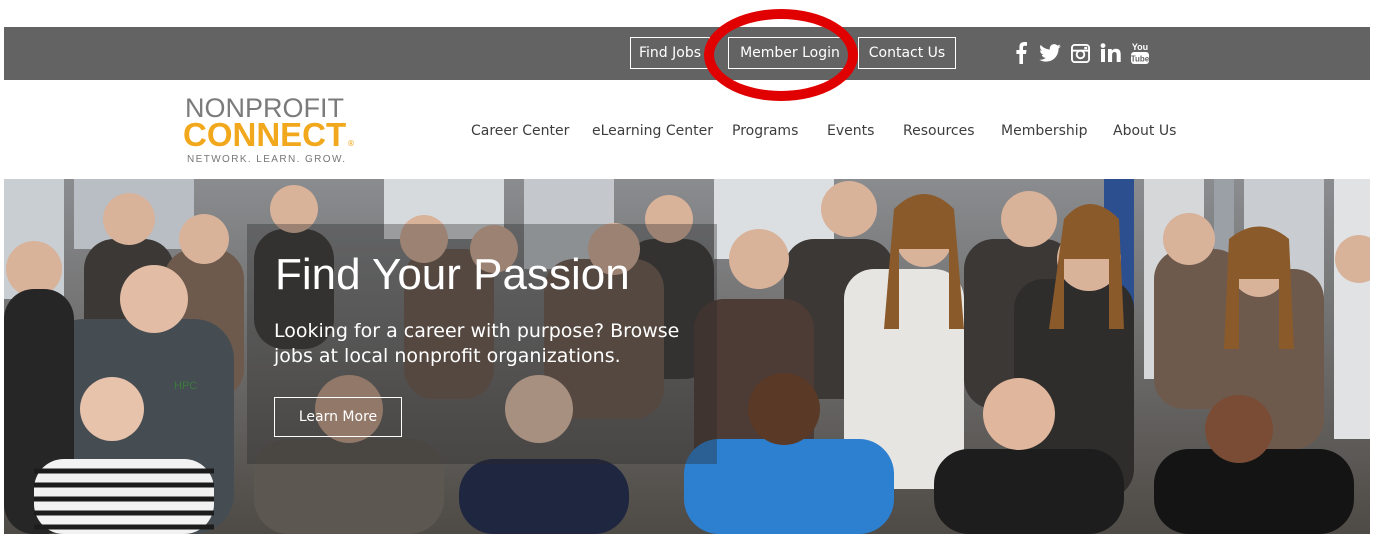  Describe the element at coordinates (765, 131) in the screenshot. I see `nav-programs: Programs` at that location.